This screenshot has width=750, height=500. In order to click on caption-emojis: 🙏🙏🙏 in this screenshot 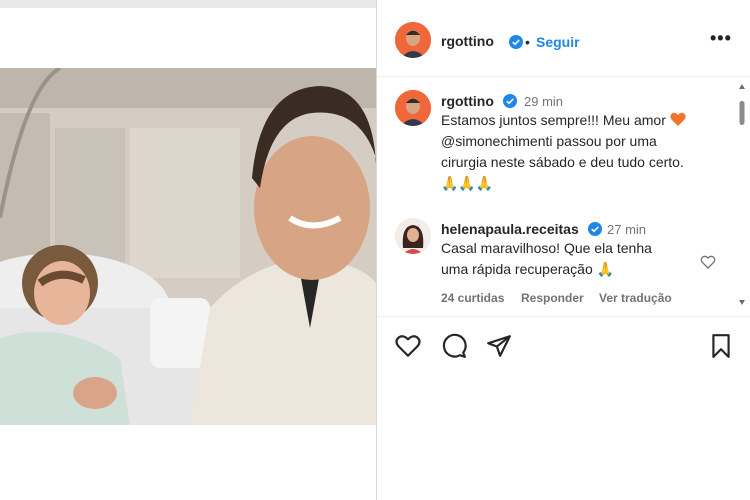, I will do `click(467, 183)`.